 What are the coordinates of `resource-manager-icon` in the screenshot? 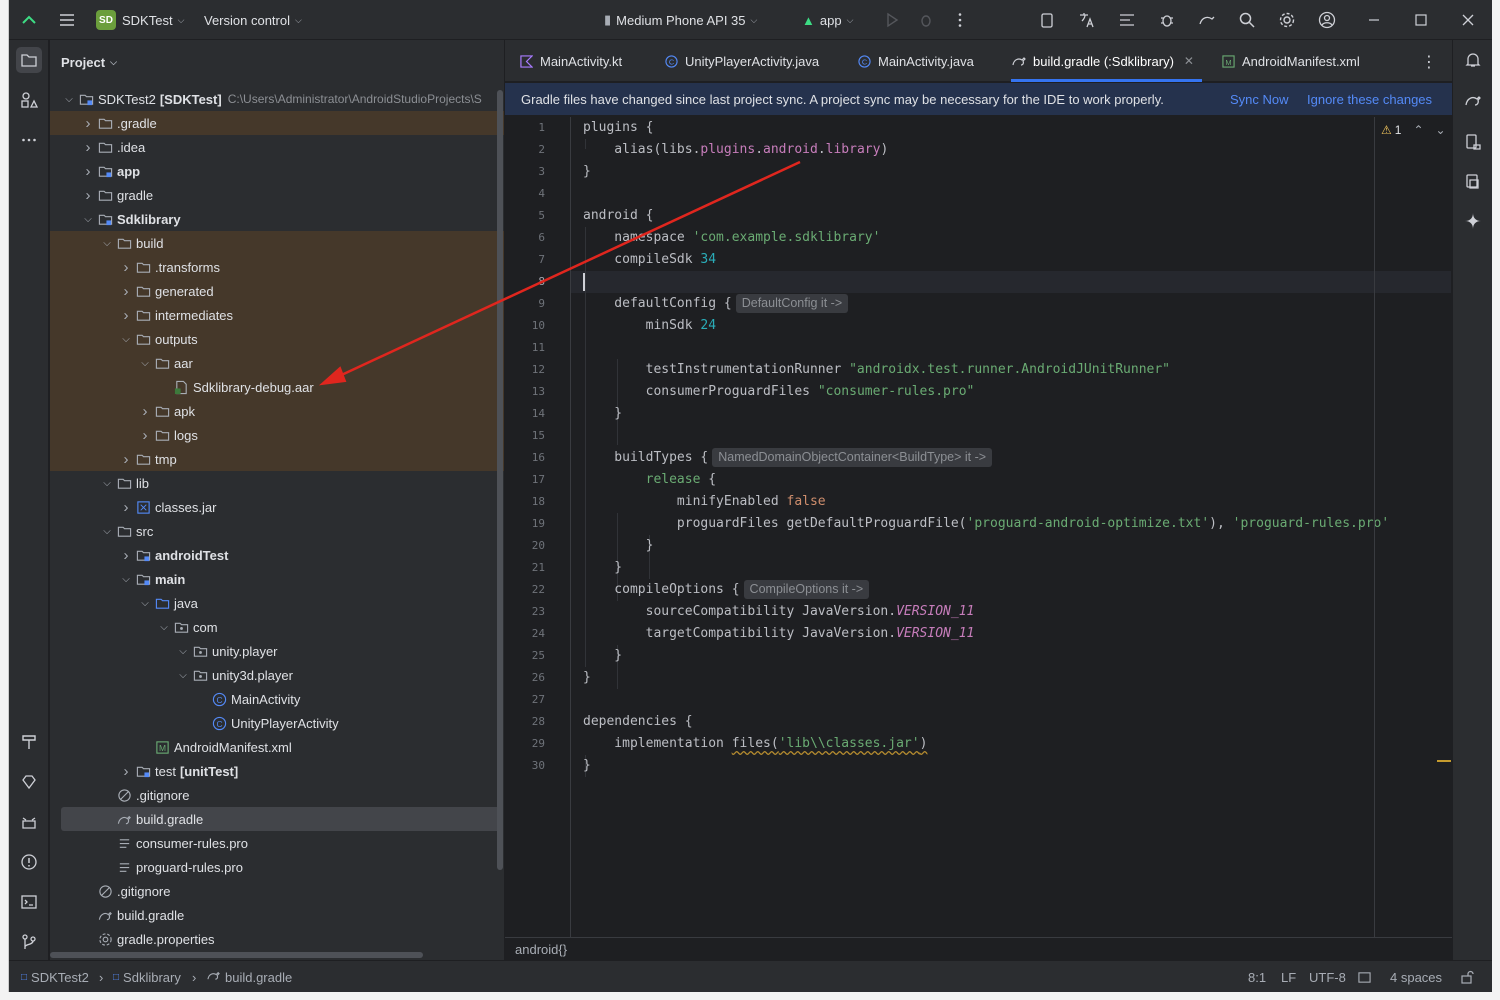 It's located at (29, 100).